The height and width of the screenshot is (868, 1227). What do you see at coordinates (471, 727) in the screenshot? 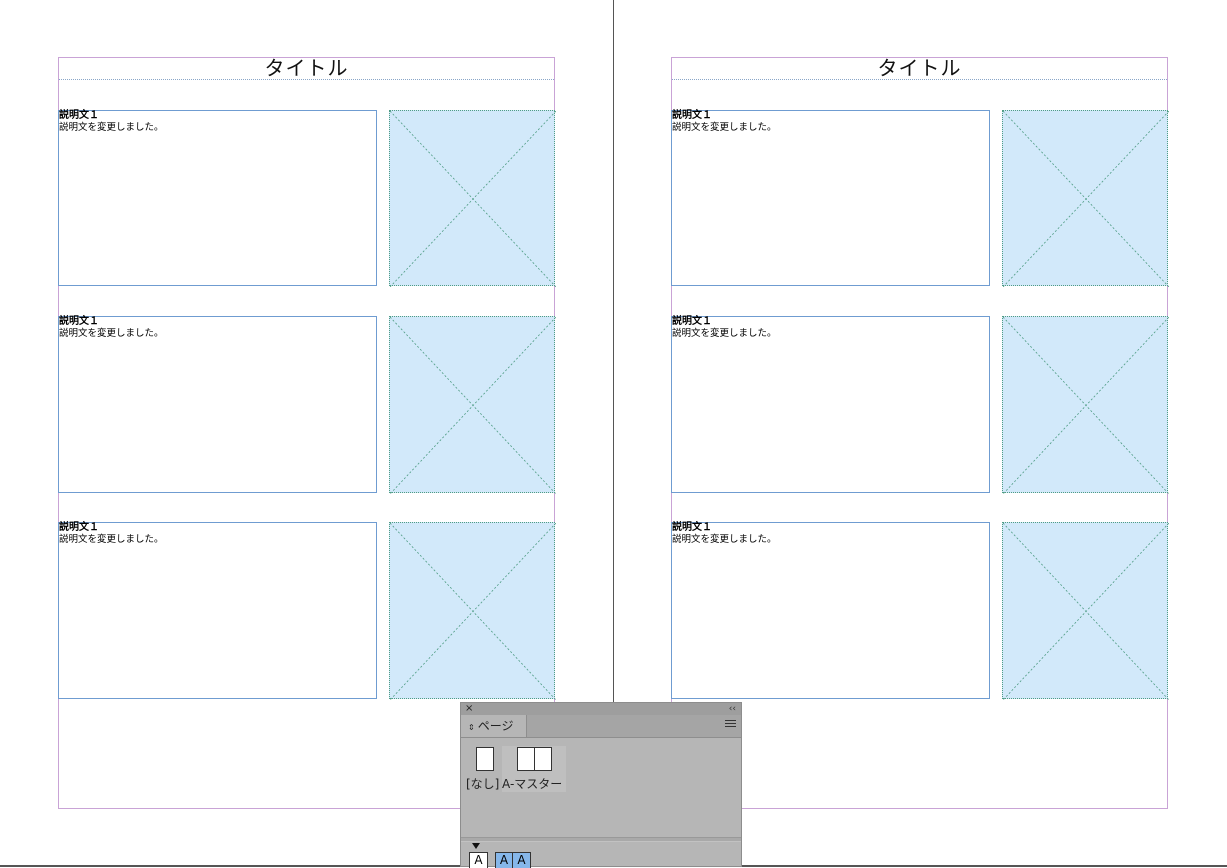
I see `up-down-icon: ⇕` at bounding box center [471, 727].